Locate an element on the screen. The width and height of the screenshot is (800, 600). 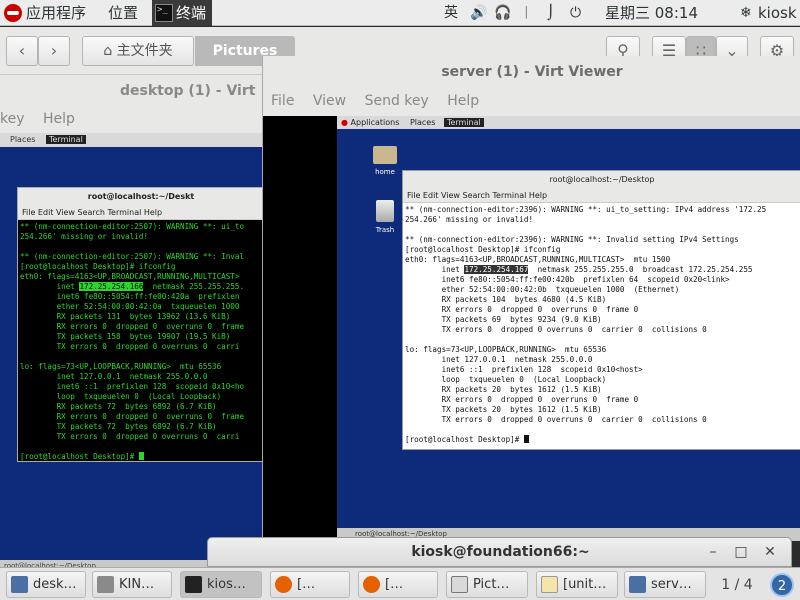
menu-bar: File View Send key Help is located at coordinates (382, 101).